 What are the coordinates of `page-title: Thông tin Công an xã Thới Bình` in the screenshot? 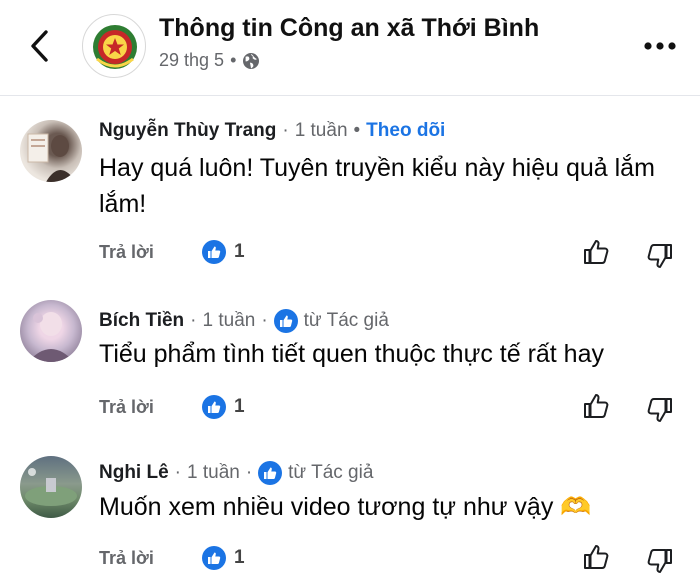 It's located at (349, 28).